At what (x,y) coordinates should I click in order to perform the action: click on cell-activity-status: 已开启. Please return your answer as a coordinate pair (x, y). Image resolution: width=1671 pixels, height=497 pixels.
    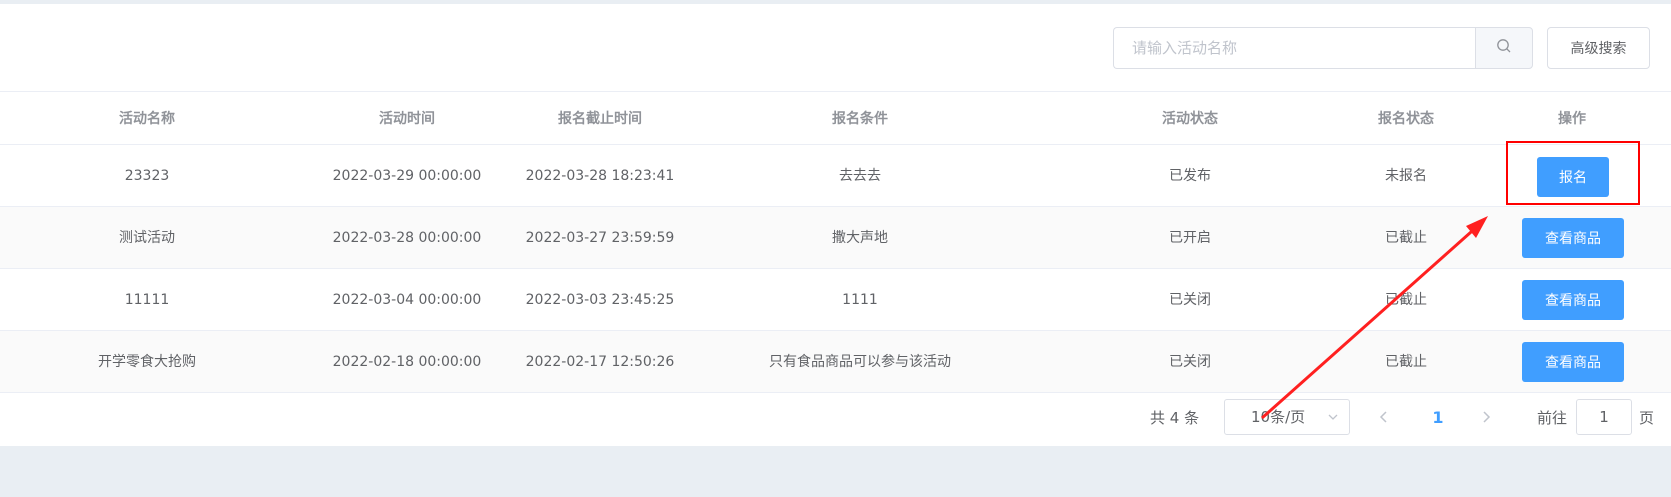
    Looking at the image, I should click on (1190, 238).